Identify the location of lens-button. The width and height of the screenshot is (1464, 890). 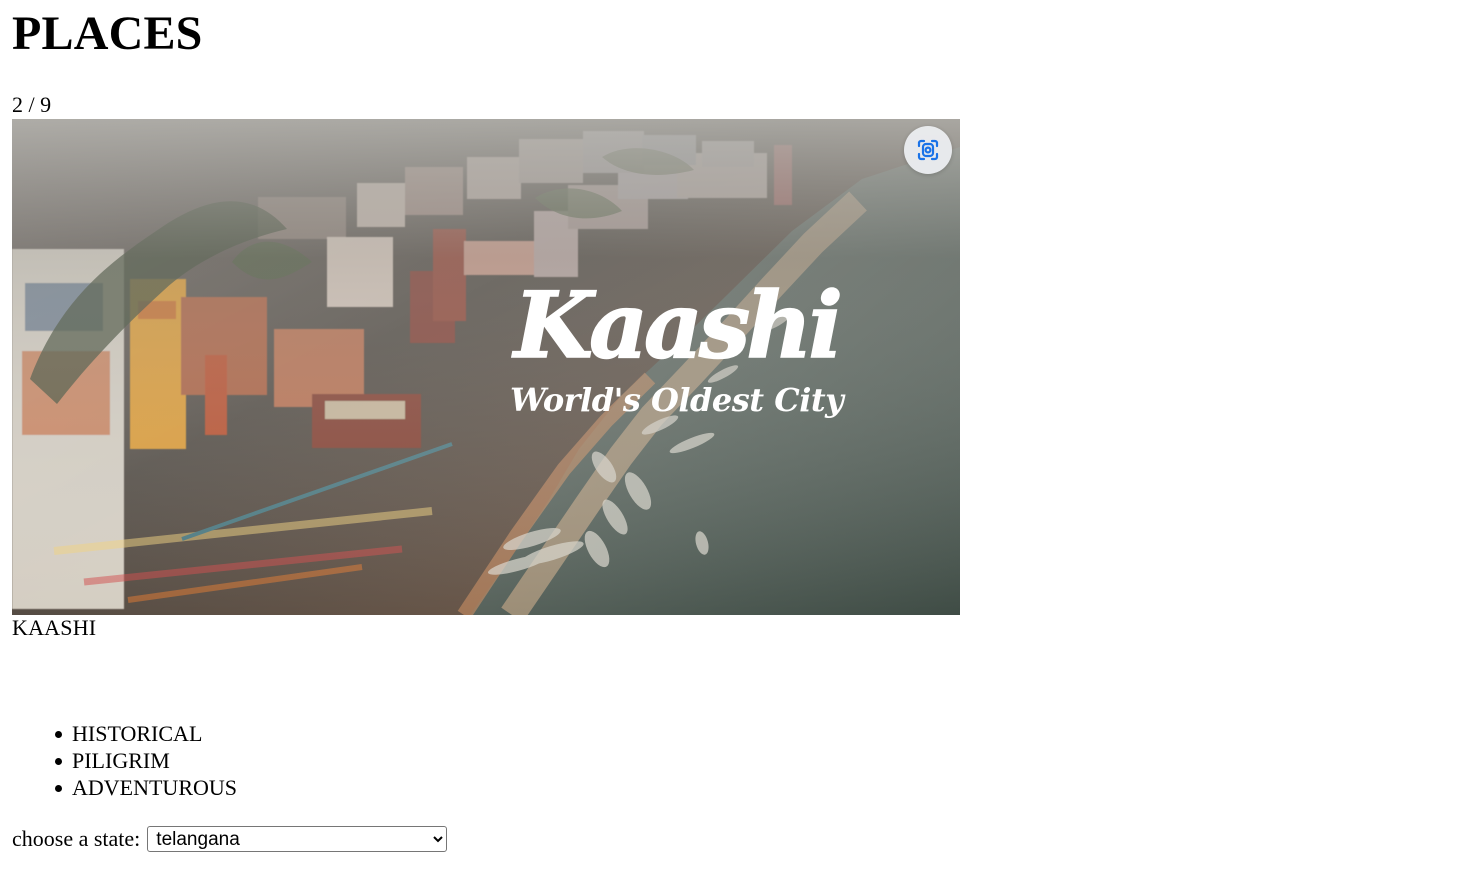
(928, 150).